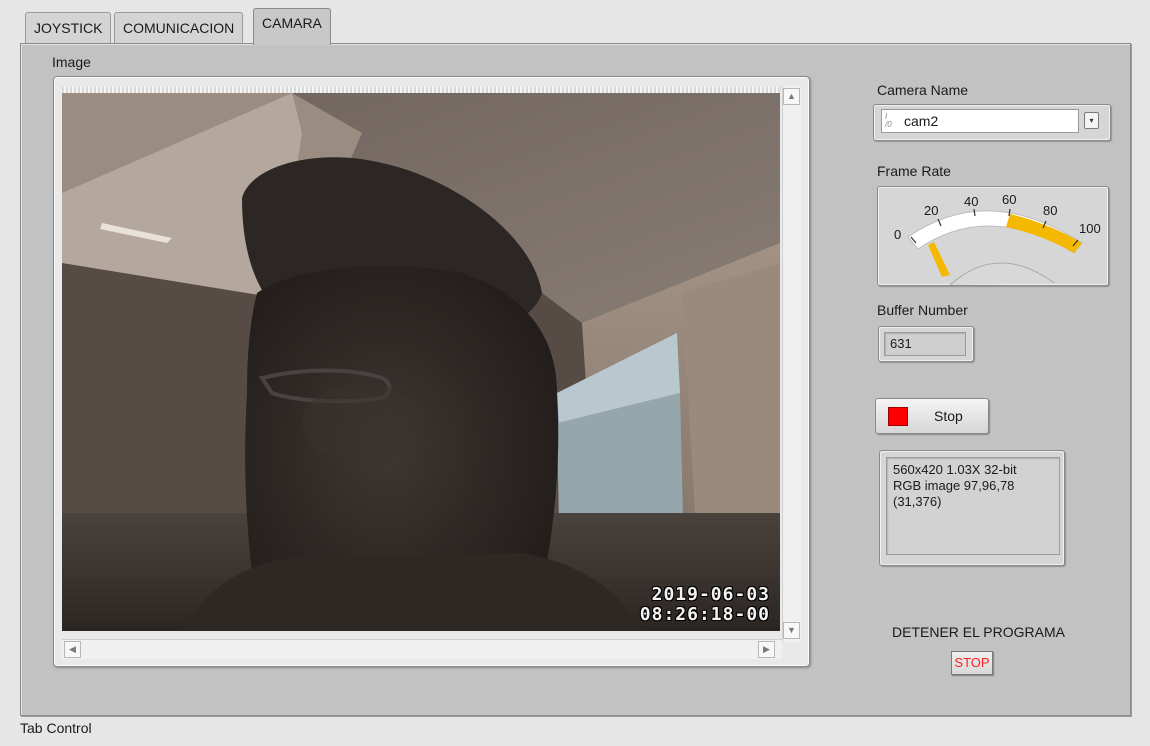 This screenshot has height=746, width=1150. Describe the element at coordinates (980, 121) in the screenshot. I see `camera-name-field: I/0 cam2` at that location.